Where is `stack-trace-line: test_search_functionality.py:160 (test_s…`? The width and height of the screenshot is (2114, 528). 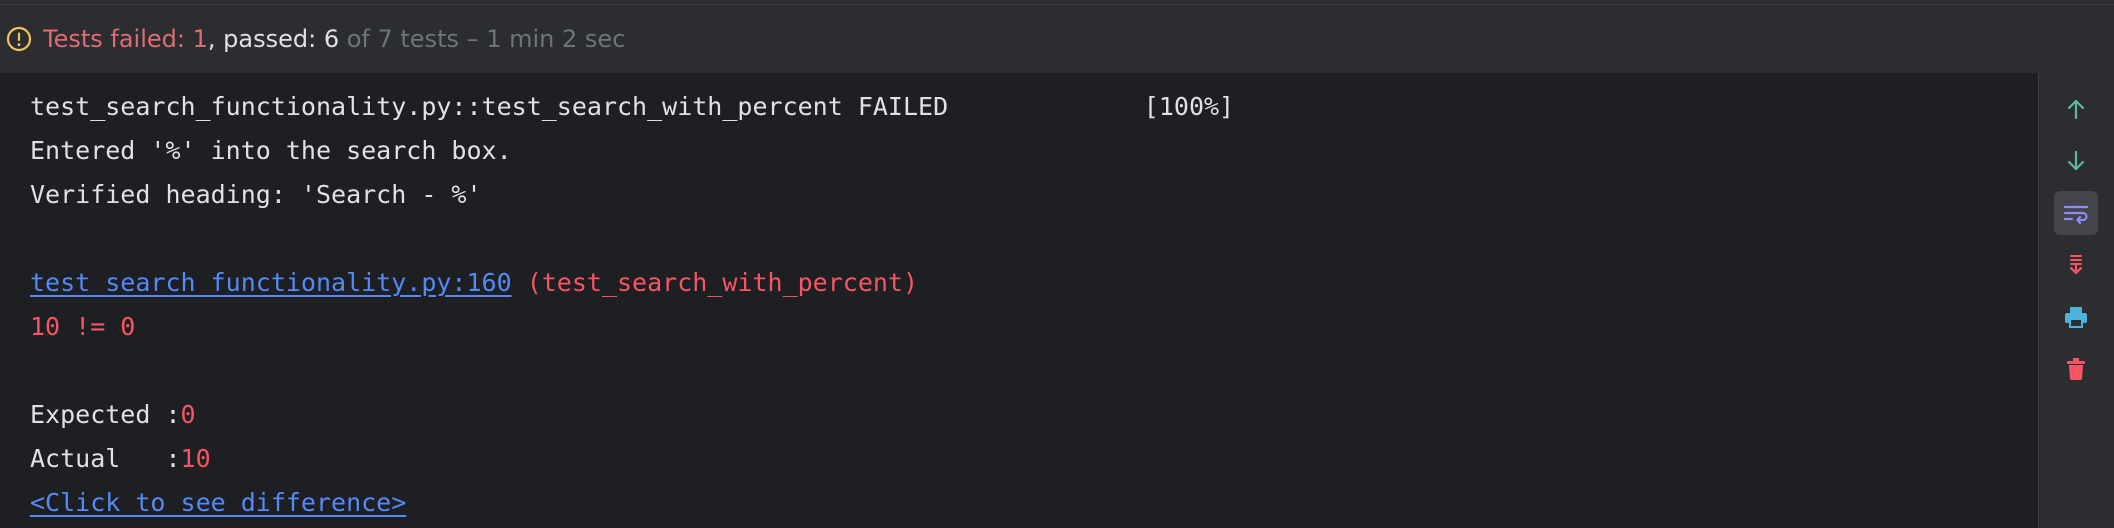
stack-trace-line: test_search_functionality.py:160 (test_s… is located at coordinates (474, 283).